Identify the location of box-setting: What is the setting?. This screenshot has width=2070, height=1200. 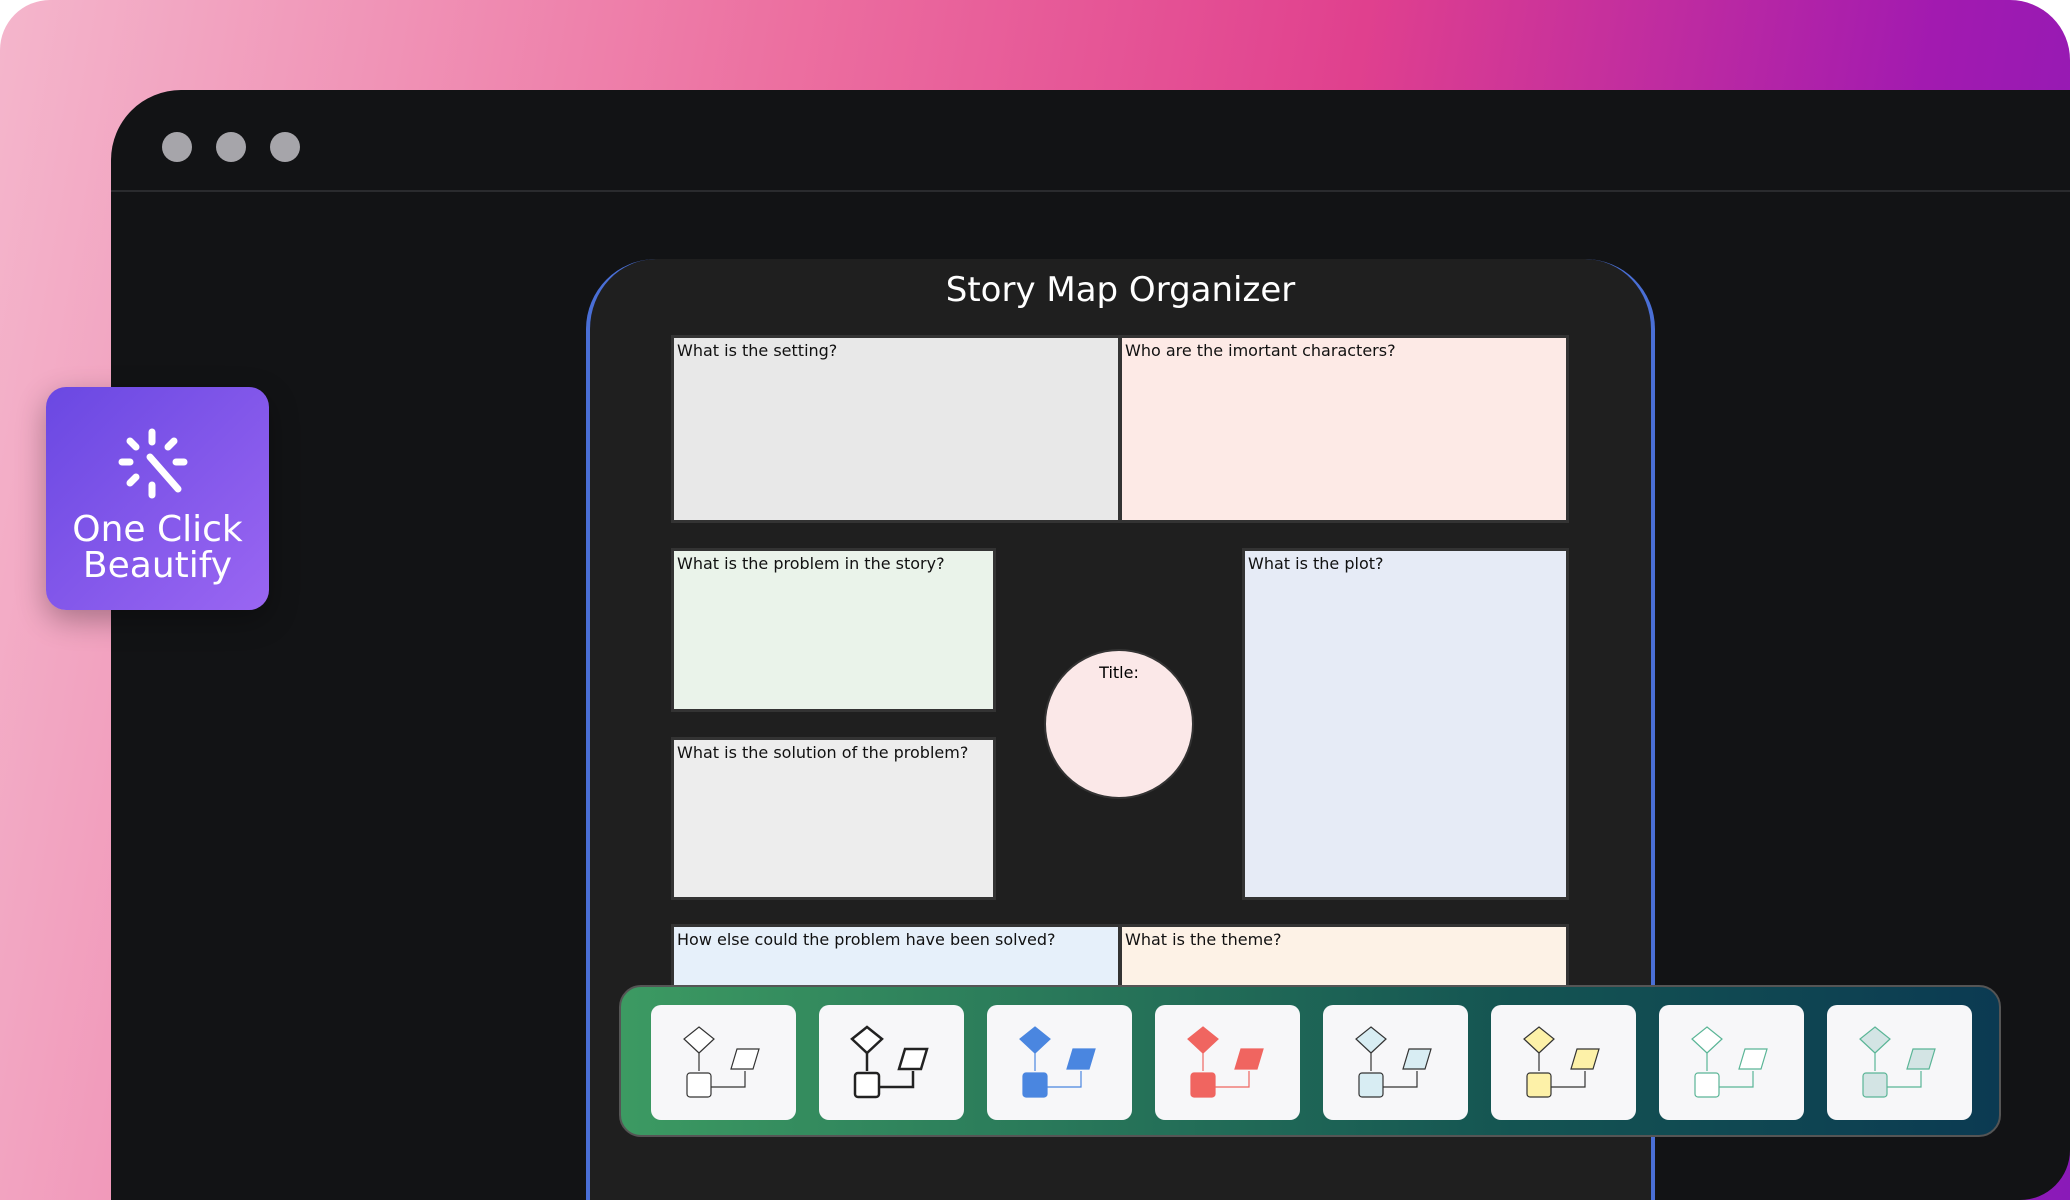
(896, 429).